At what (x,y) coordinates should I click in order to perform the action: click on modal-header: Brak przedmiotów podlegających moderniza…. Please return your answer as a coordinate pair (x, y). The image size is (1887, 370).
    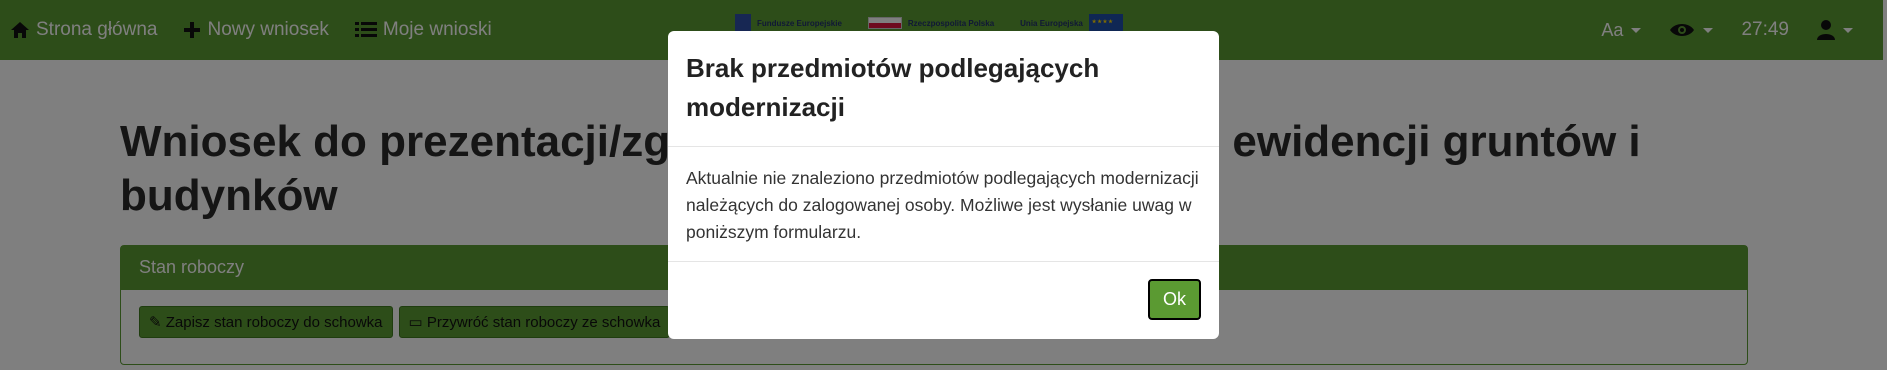
    Looking at the image, I should click on (943, 89).